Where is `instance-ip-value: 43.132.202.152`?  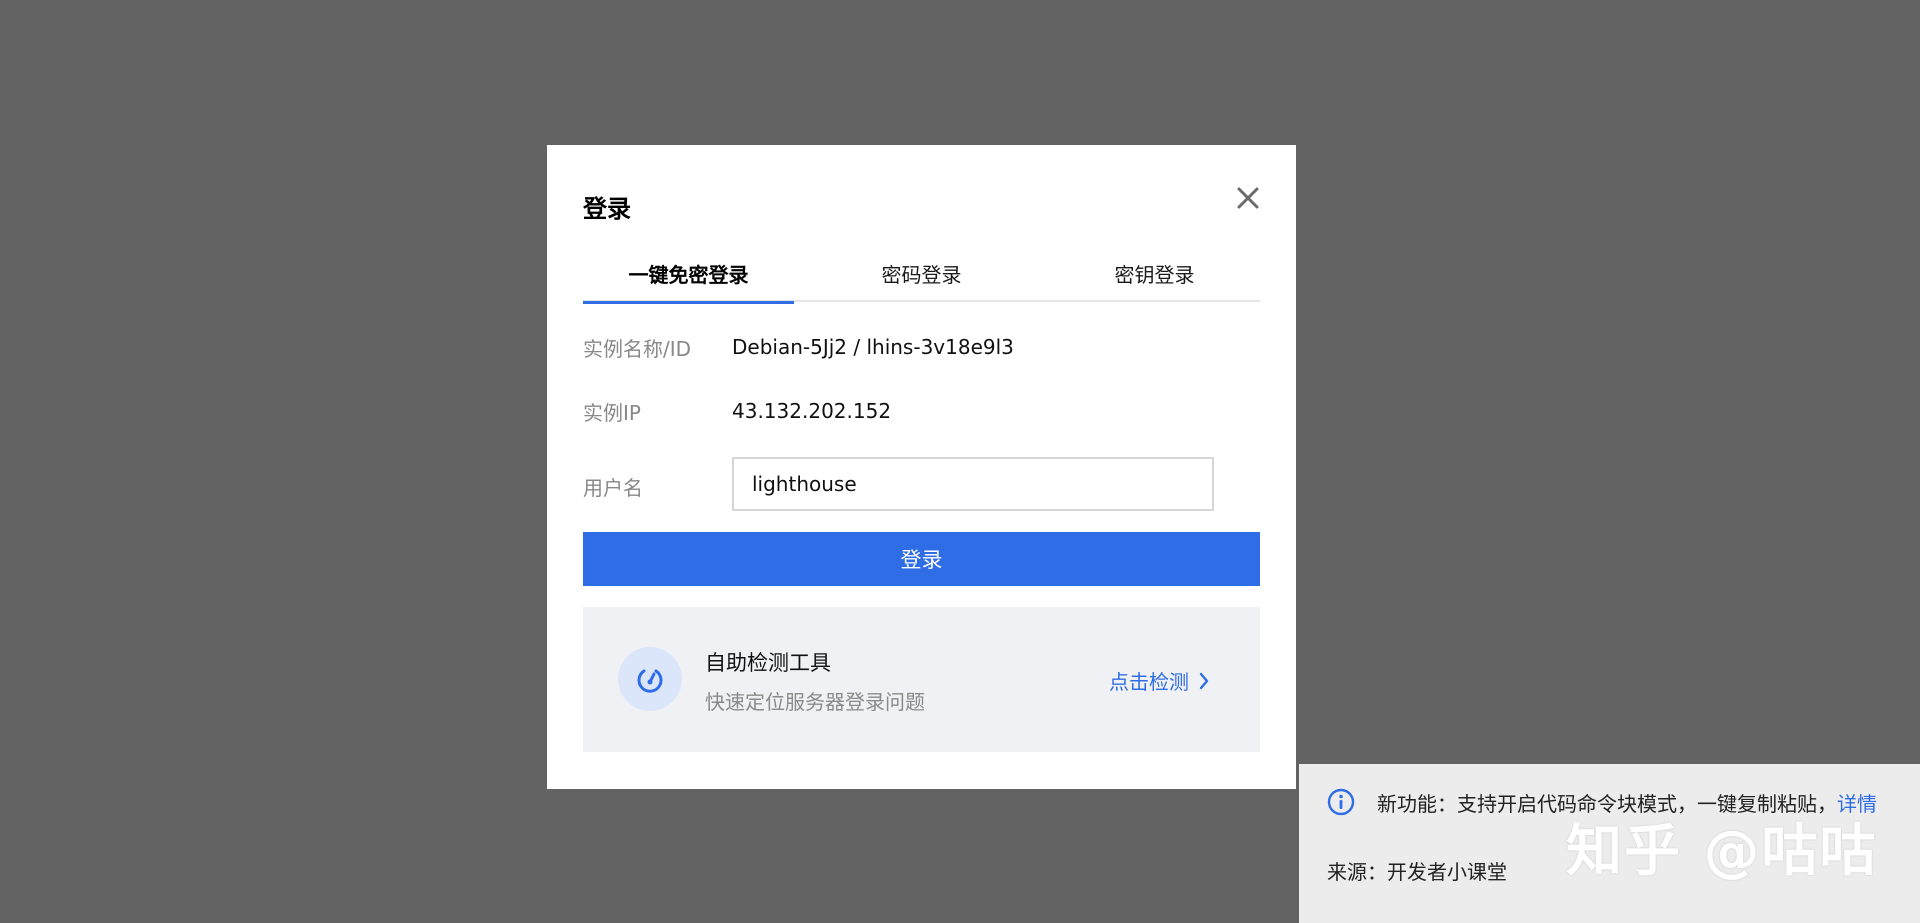
instance-ip-value: 43.132.202.152 is located at coordinates (812, 411).